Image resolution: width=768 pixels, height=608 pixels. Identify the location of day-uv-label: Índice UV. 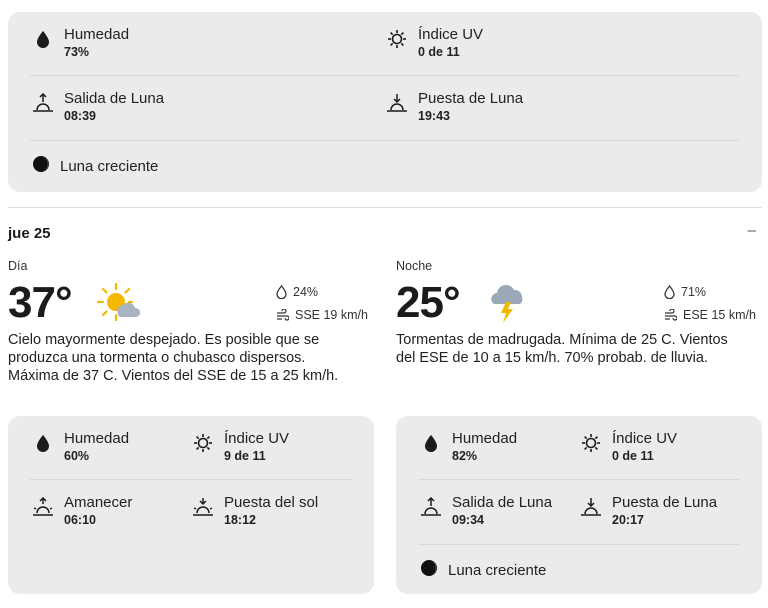
(257, 438).